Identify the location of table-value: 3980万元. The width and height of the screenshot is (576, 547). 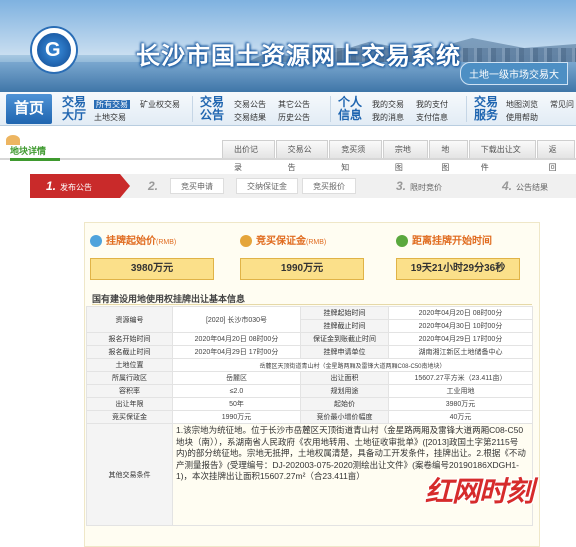
(460, 404).